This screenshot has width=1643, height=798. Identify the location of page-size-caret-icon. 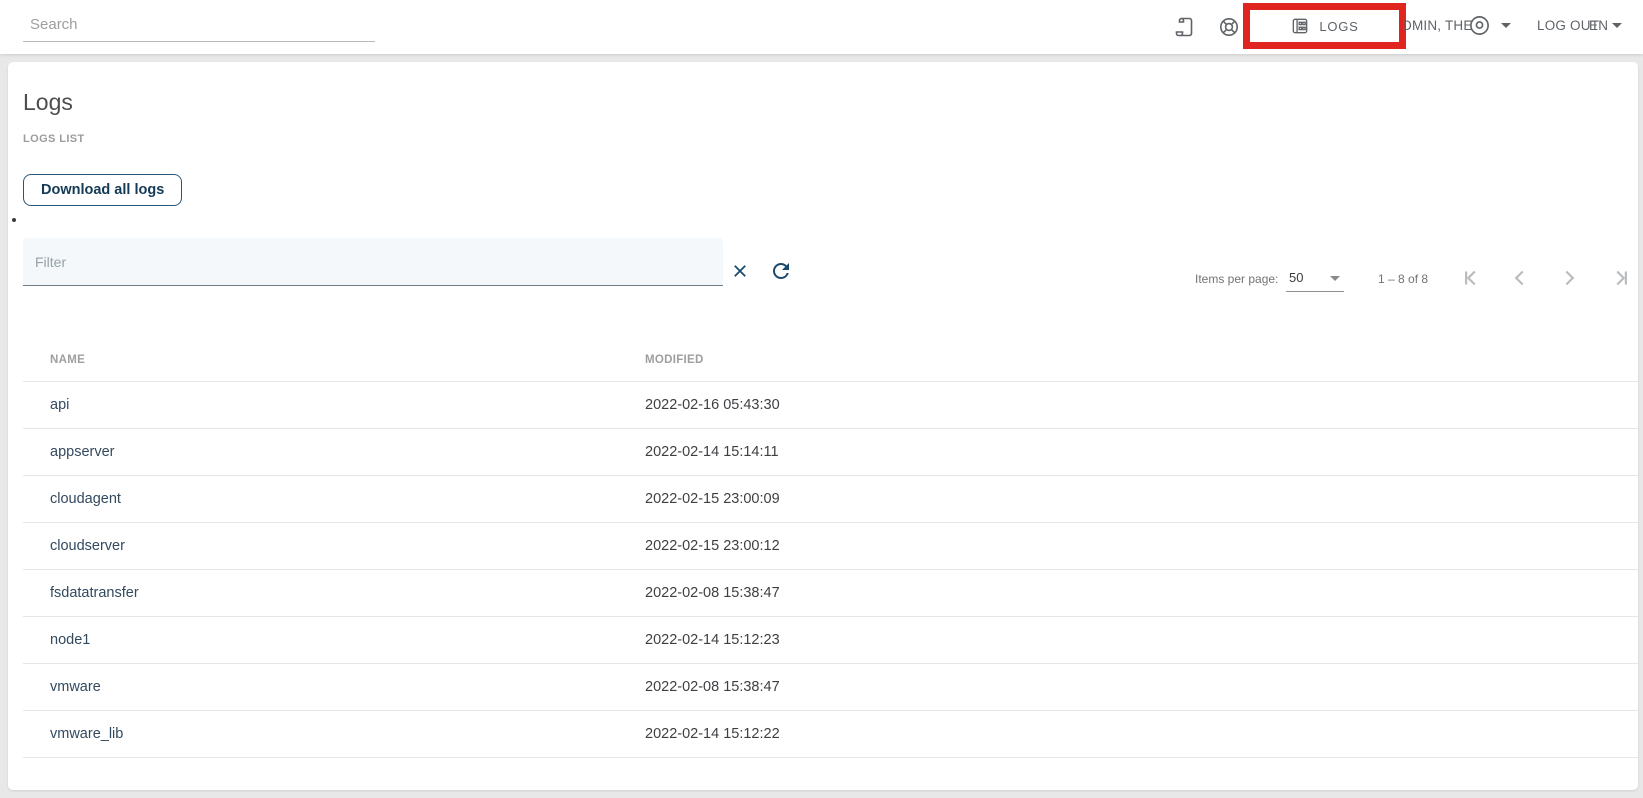
(1335, 278).